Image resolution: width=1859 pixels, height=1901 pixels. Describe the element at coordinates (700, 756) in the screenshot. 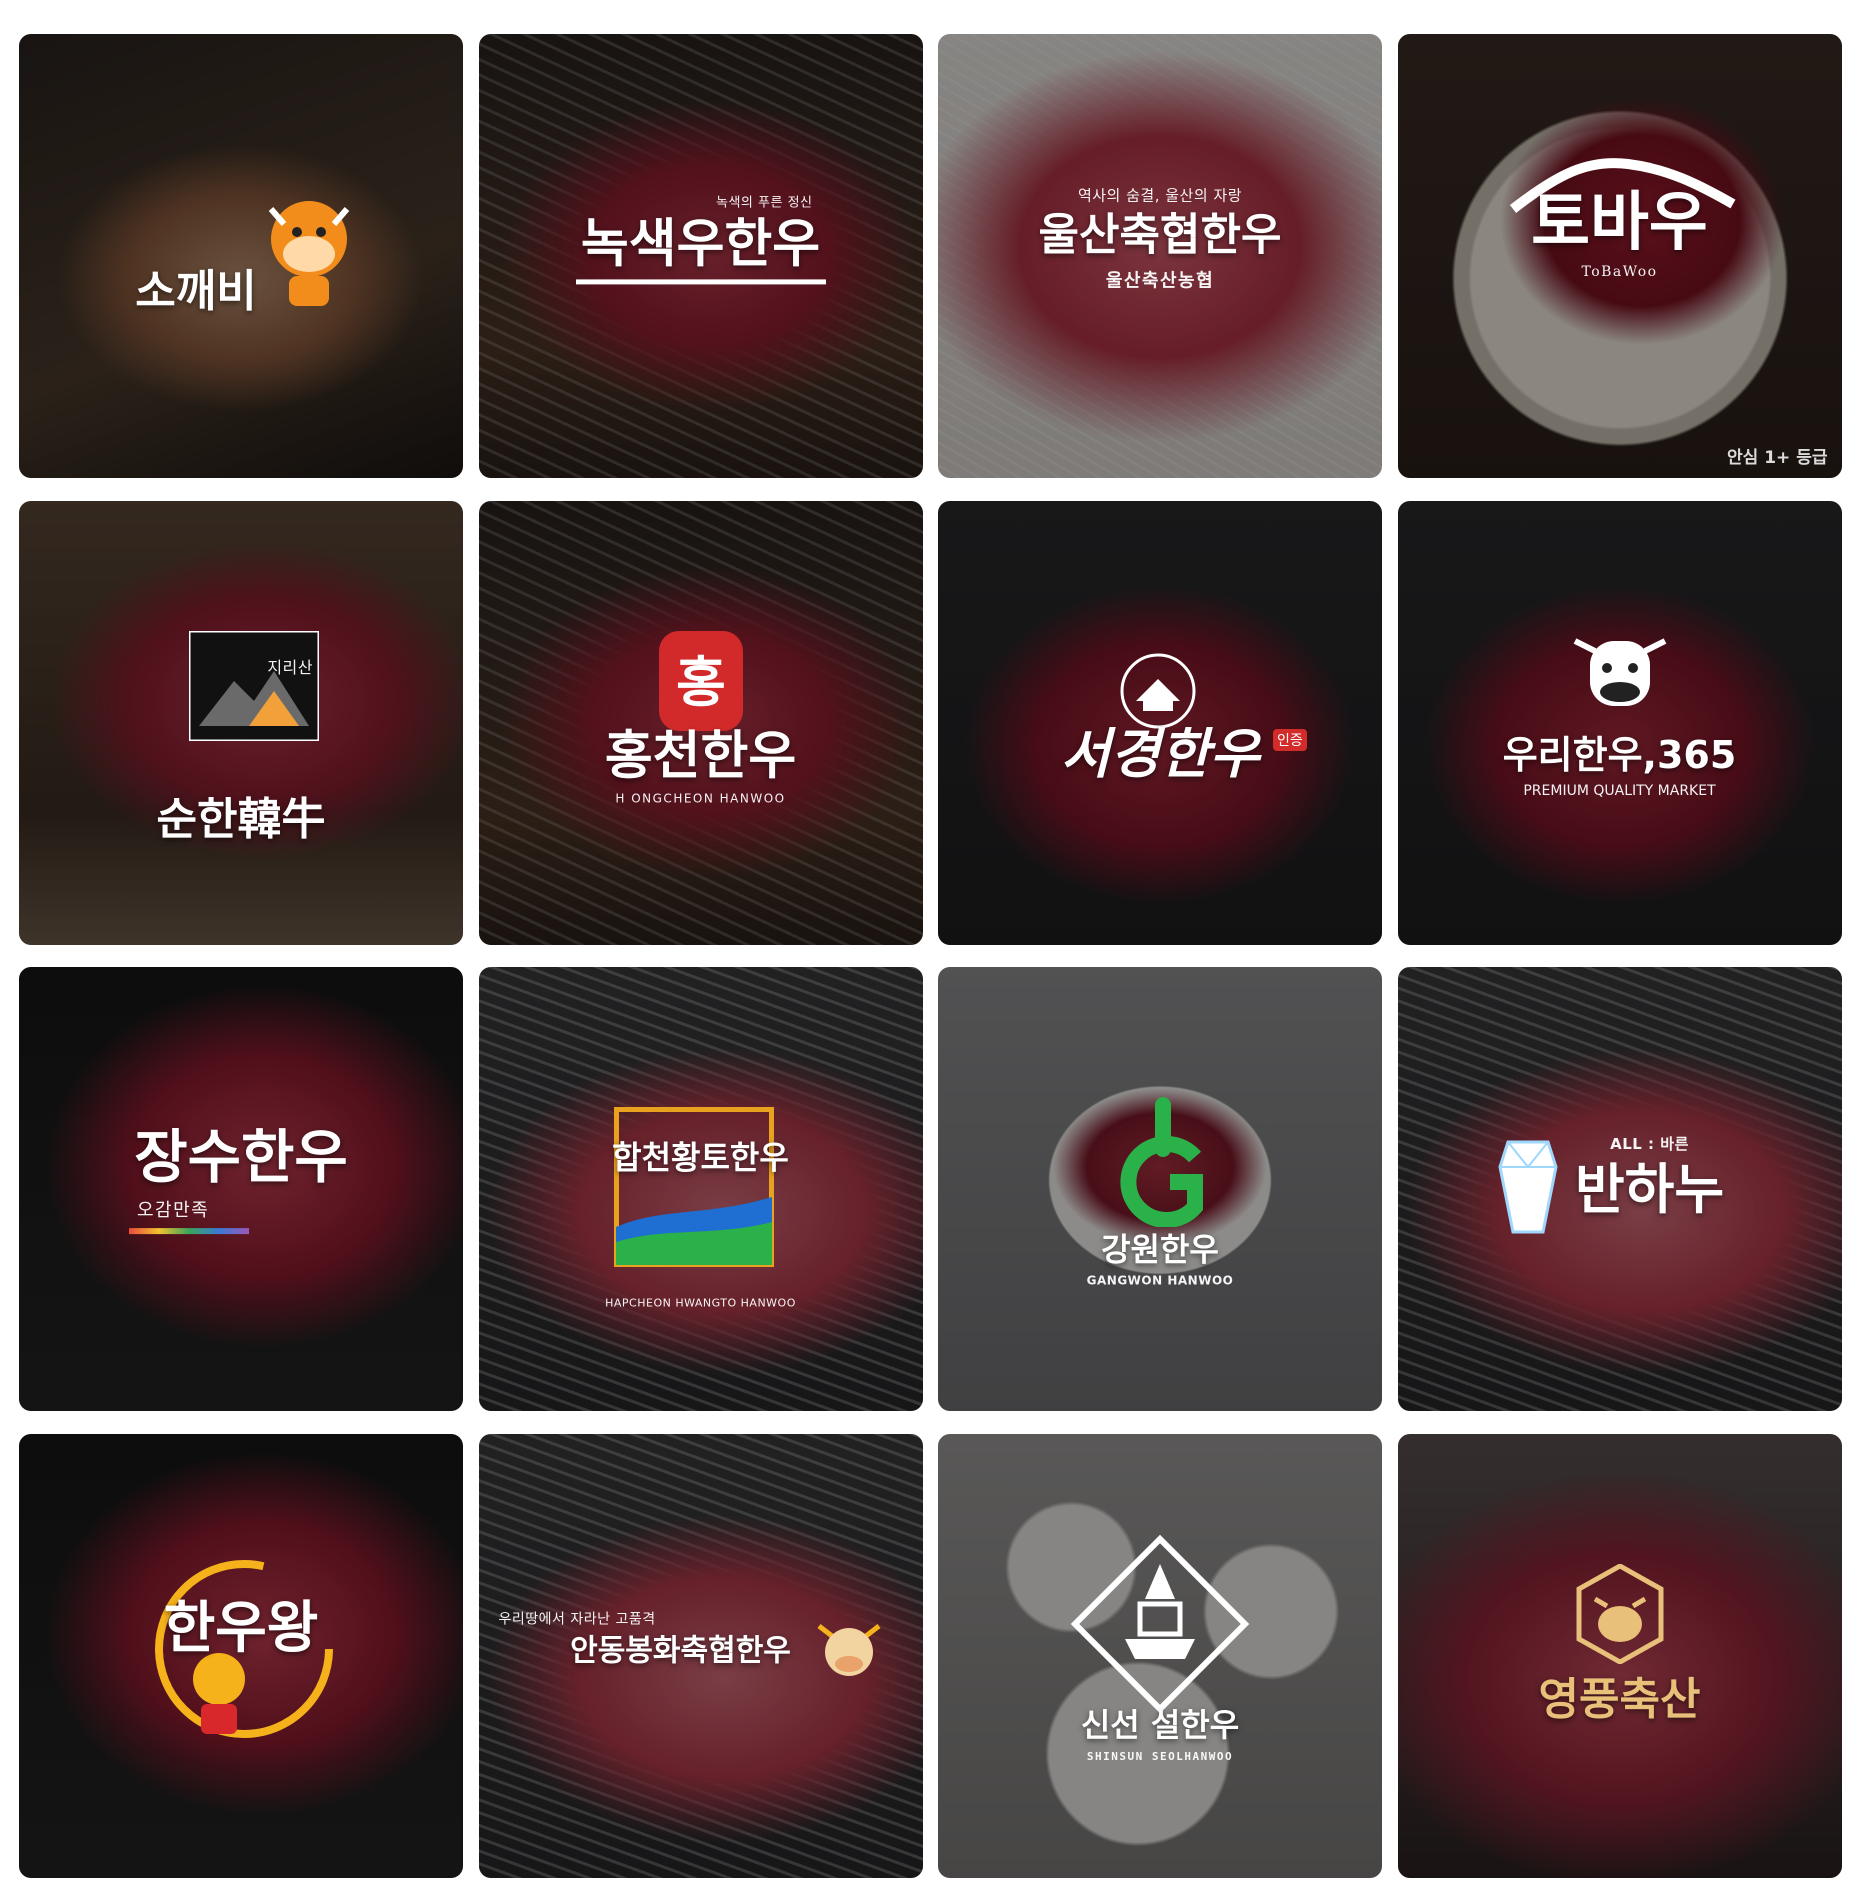

I see `brand-name: 홍천한우` at that location.